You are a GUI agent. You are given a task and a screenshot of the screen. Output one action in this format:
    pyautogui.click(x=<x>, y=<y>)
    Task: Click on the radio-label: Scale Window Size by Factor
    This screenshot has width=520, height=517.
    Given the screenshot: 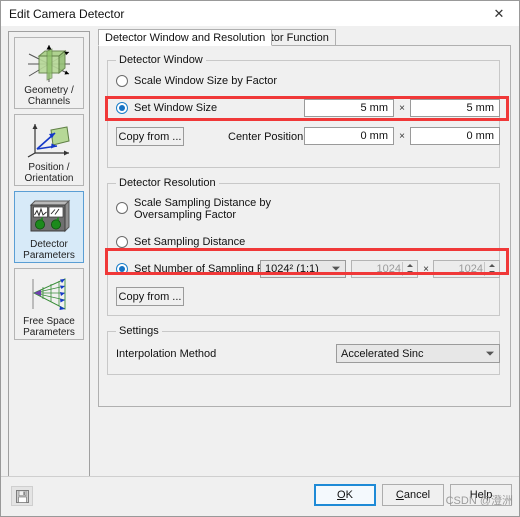 What is the action you would take?
    pyautogui.click(x=206, y=81)
    